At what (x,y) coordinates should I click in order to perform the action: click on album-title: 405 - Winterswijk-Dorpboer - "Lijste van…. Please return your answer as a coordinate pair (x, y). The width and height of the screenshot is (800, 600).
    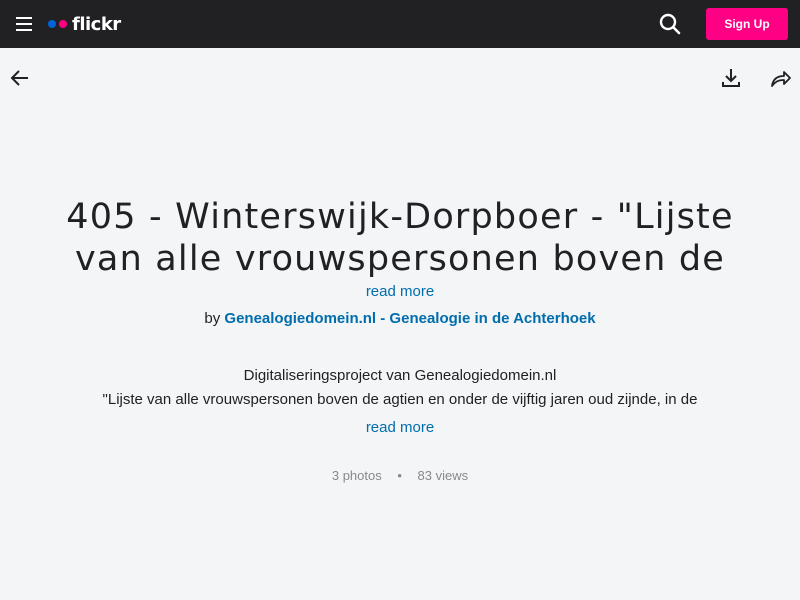
    Looking at the image, I should click on (400, 238).